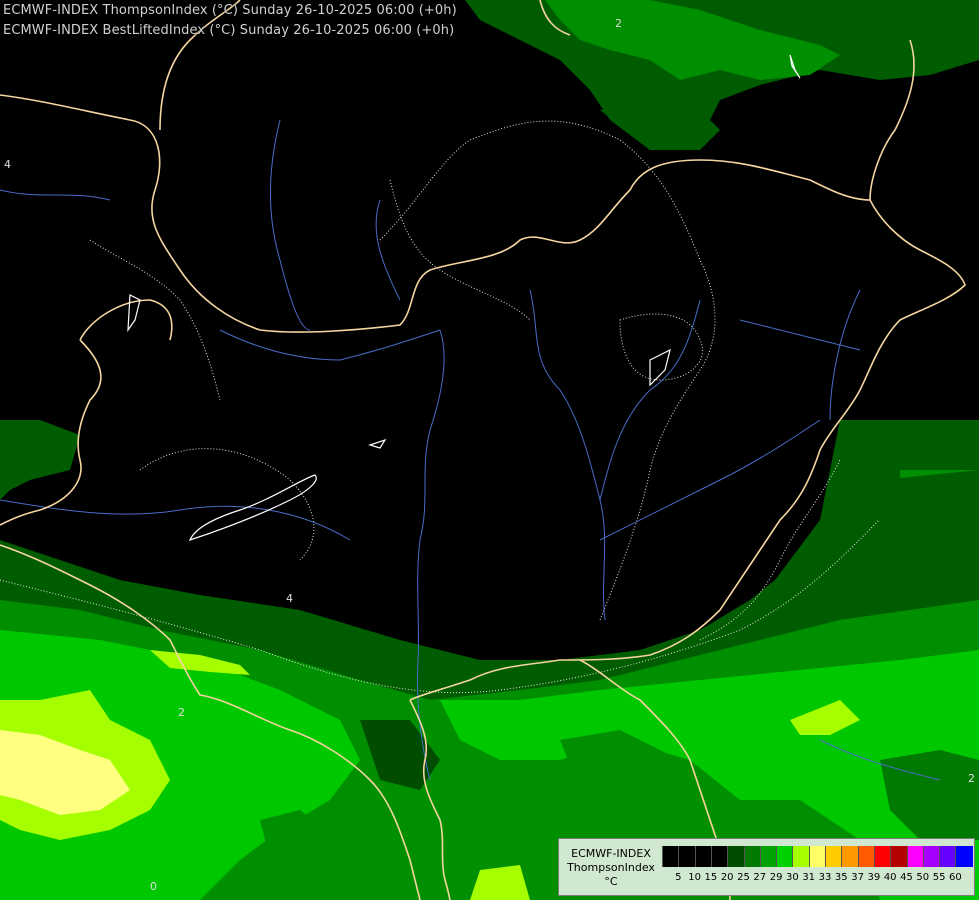  Describe the element at coordinates (825, 877) in the screenshot. I see `legend-label: 33` at that location.